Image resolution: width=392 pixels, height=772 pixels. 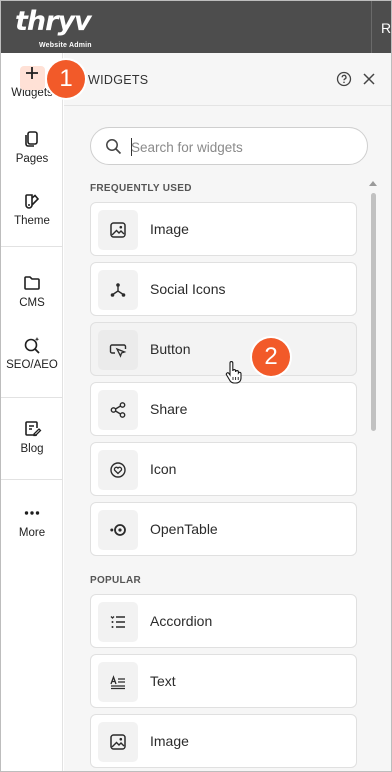 What do you see at coordinates (181, 621) in the screenshot?
I see `widget-label: Accordion` at bounding box center [181, 621].